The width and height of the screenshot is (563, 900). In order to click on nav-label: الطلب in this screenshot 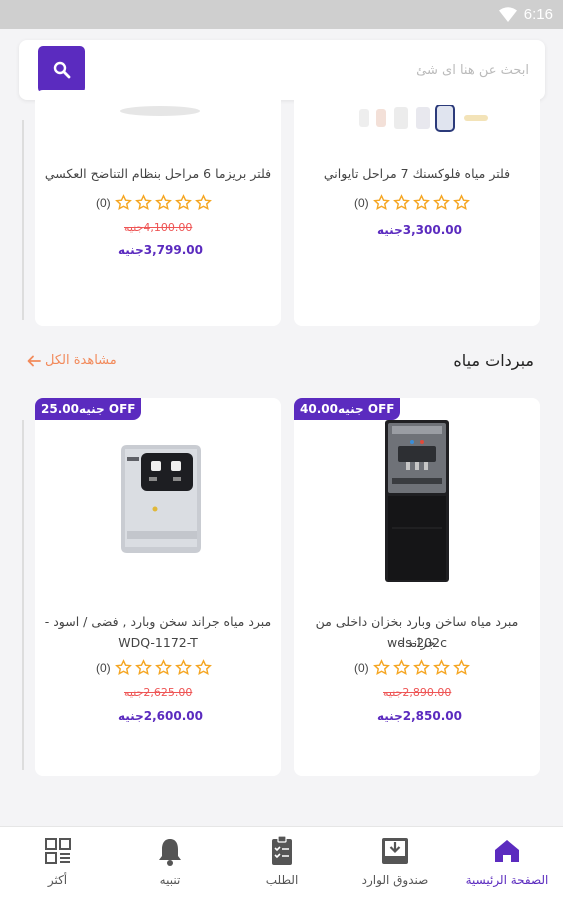, I will do `click(282, 880)`.